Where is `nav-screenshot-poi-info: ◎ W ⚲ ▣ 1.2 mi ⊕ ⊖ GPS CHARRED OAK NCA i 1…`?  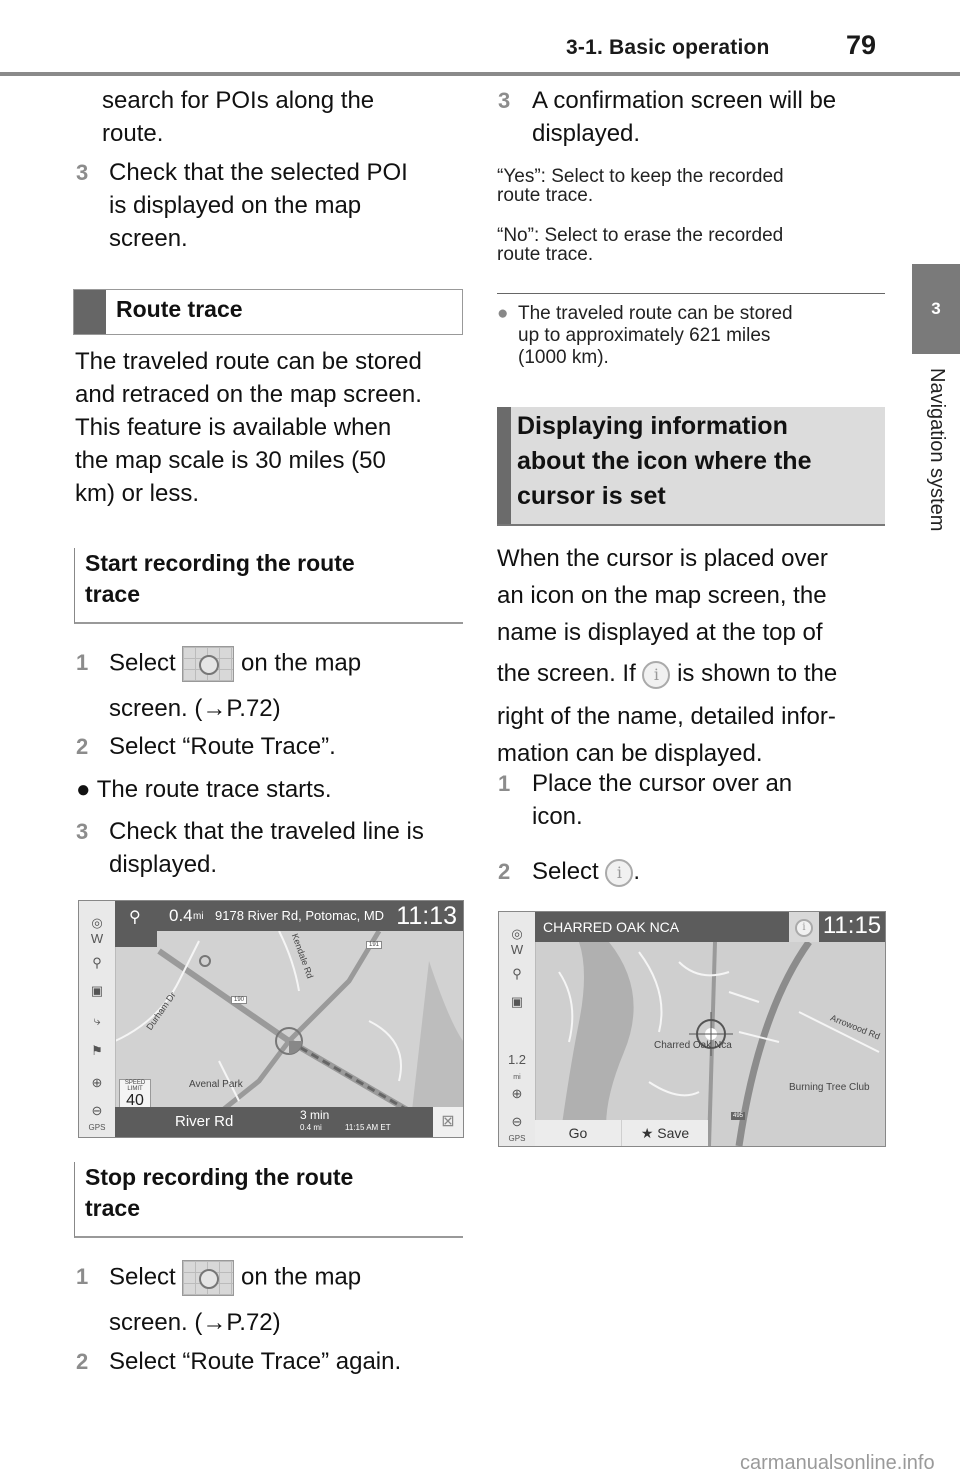 nav-screenshot-poi-info: ◎ W ⚲ ▣ 1.2 mi ⊕ ⊖ GPS CHARRED OAK NCA i 1… is located at coordinates (692, 1029).